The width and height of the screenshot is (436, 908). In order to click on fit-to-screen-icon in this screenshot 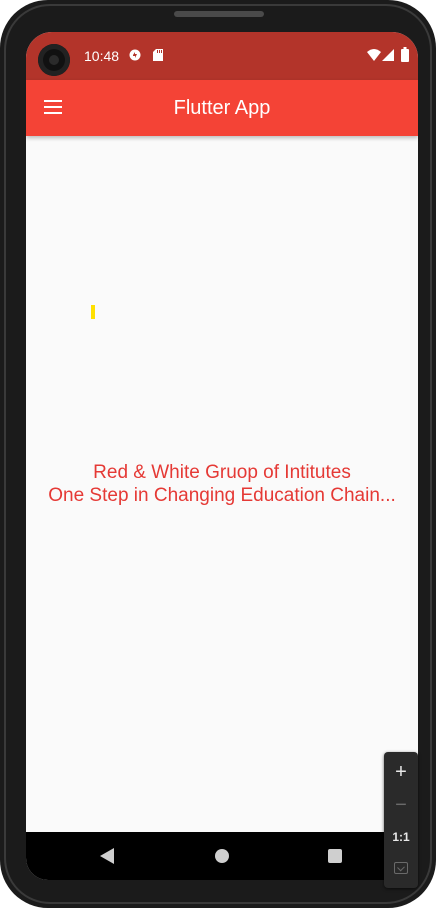, I will do `click(401, 868)`.